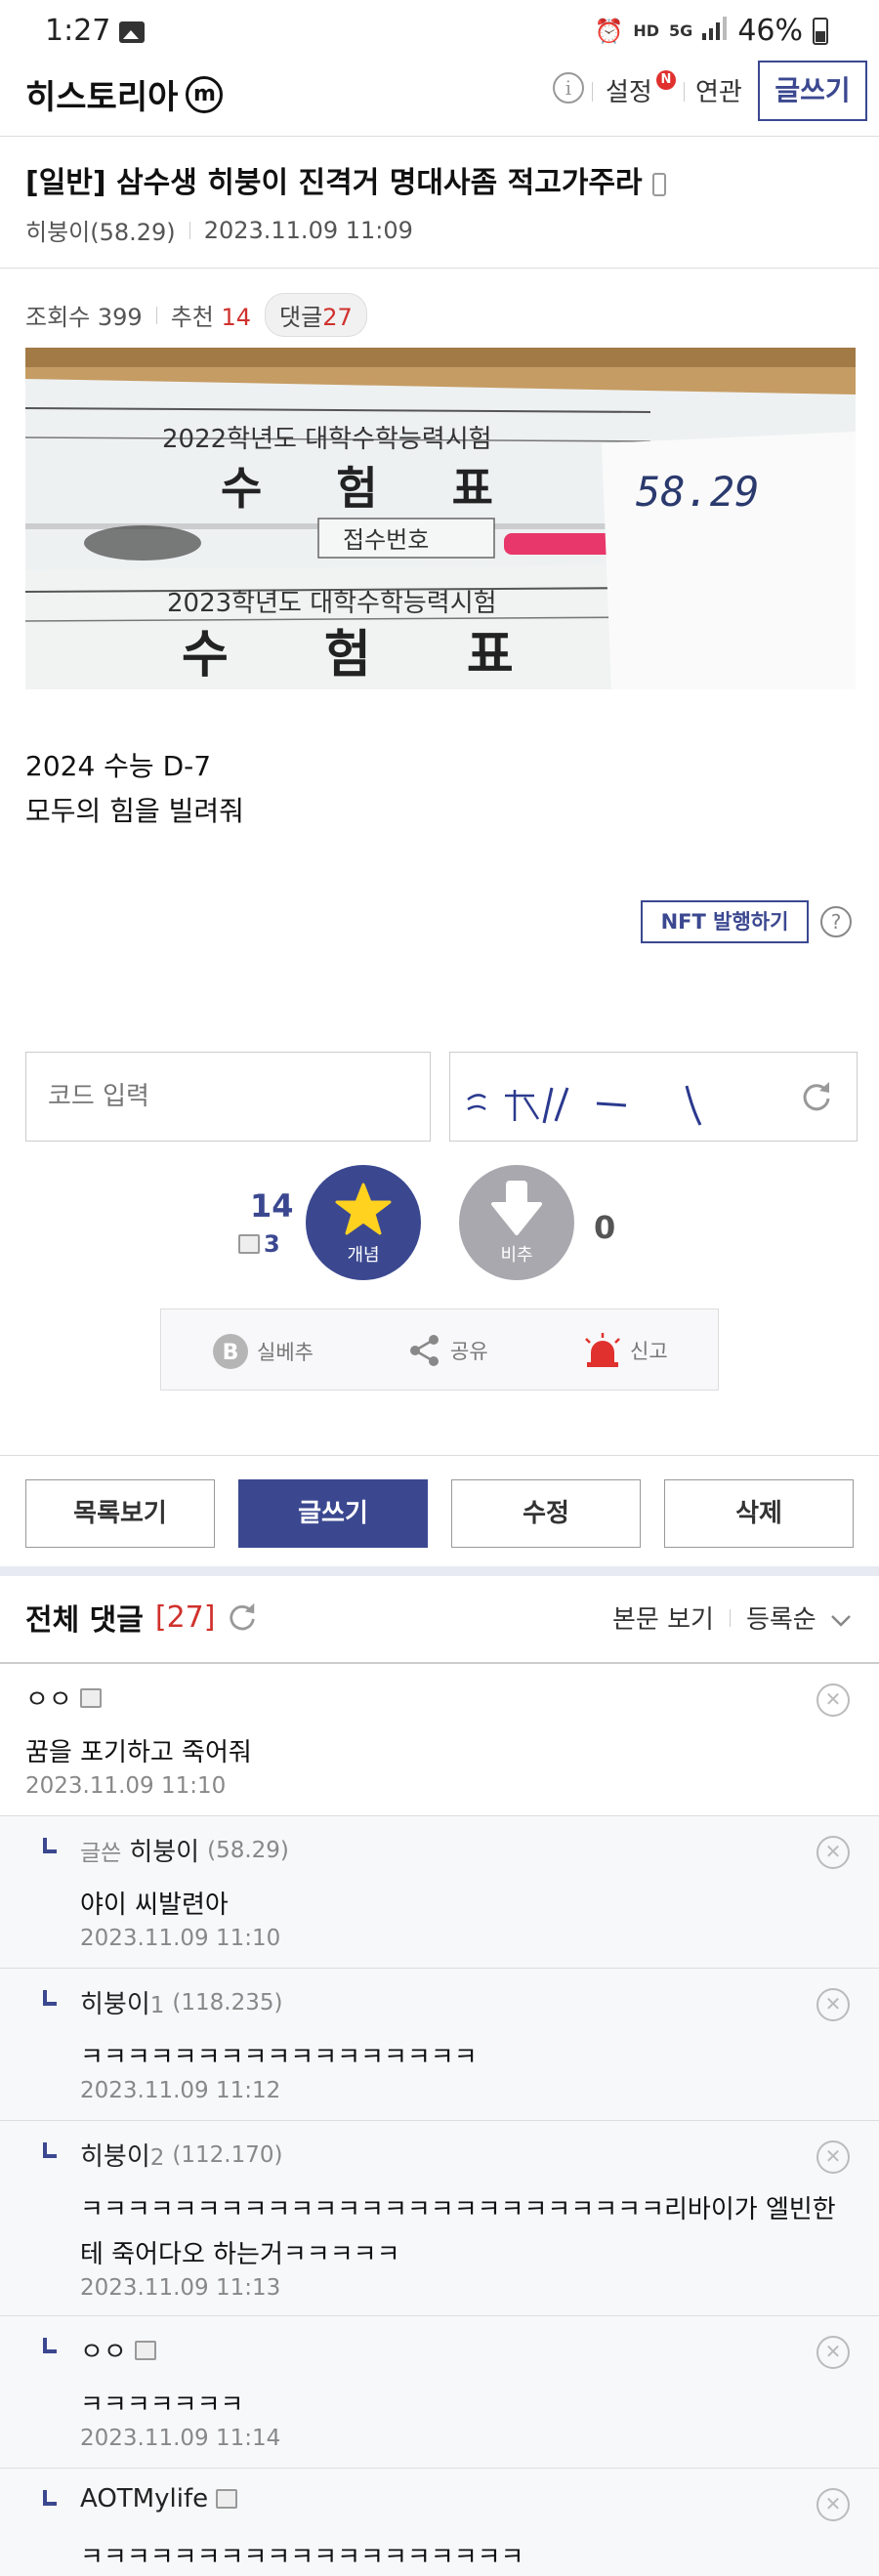 Image resolution: width=879 pixels, height=2576 pixels. Describe the element at coordinates (715, 31) in the screenshot. I see `signal-icon` at that location.